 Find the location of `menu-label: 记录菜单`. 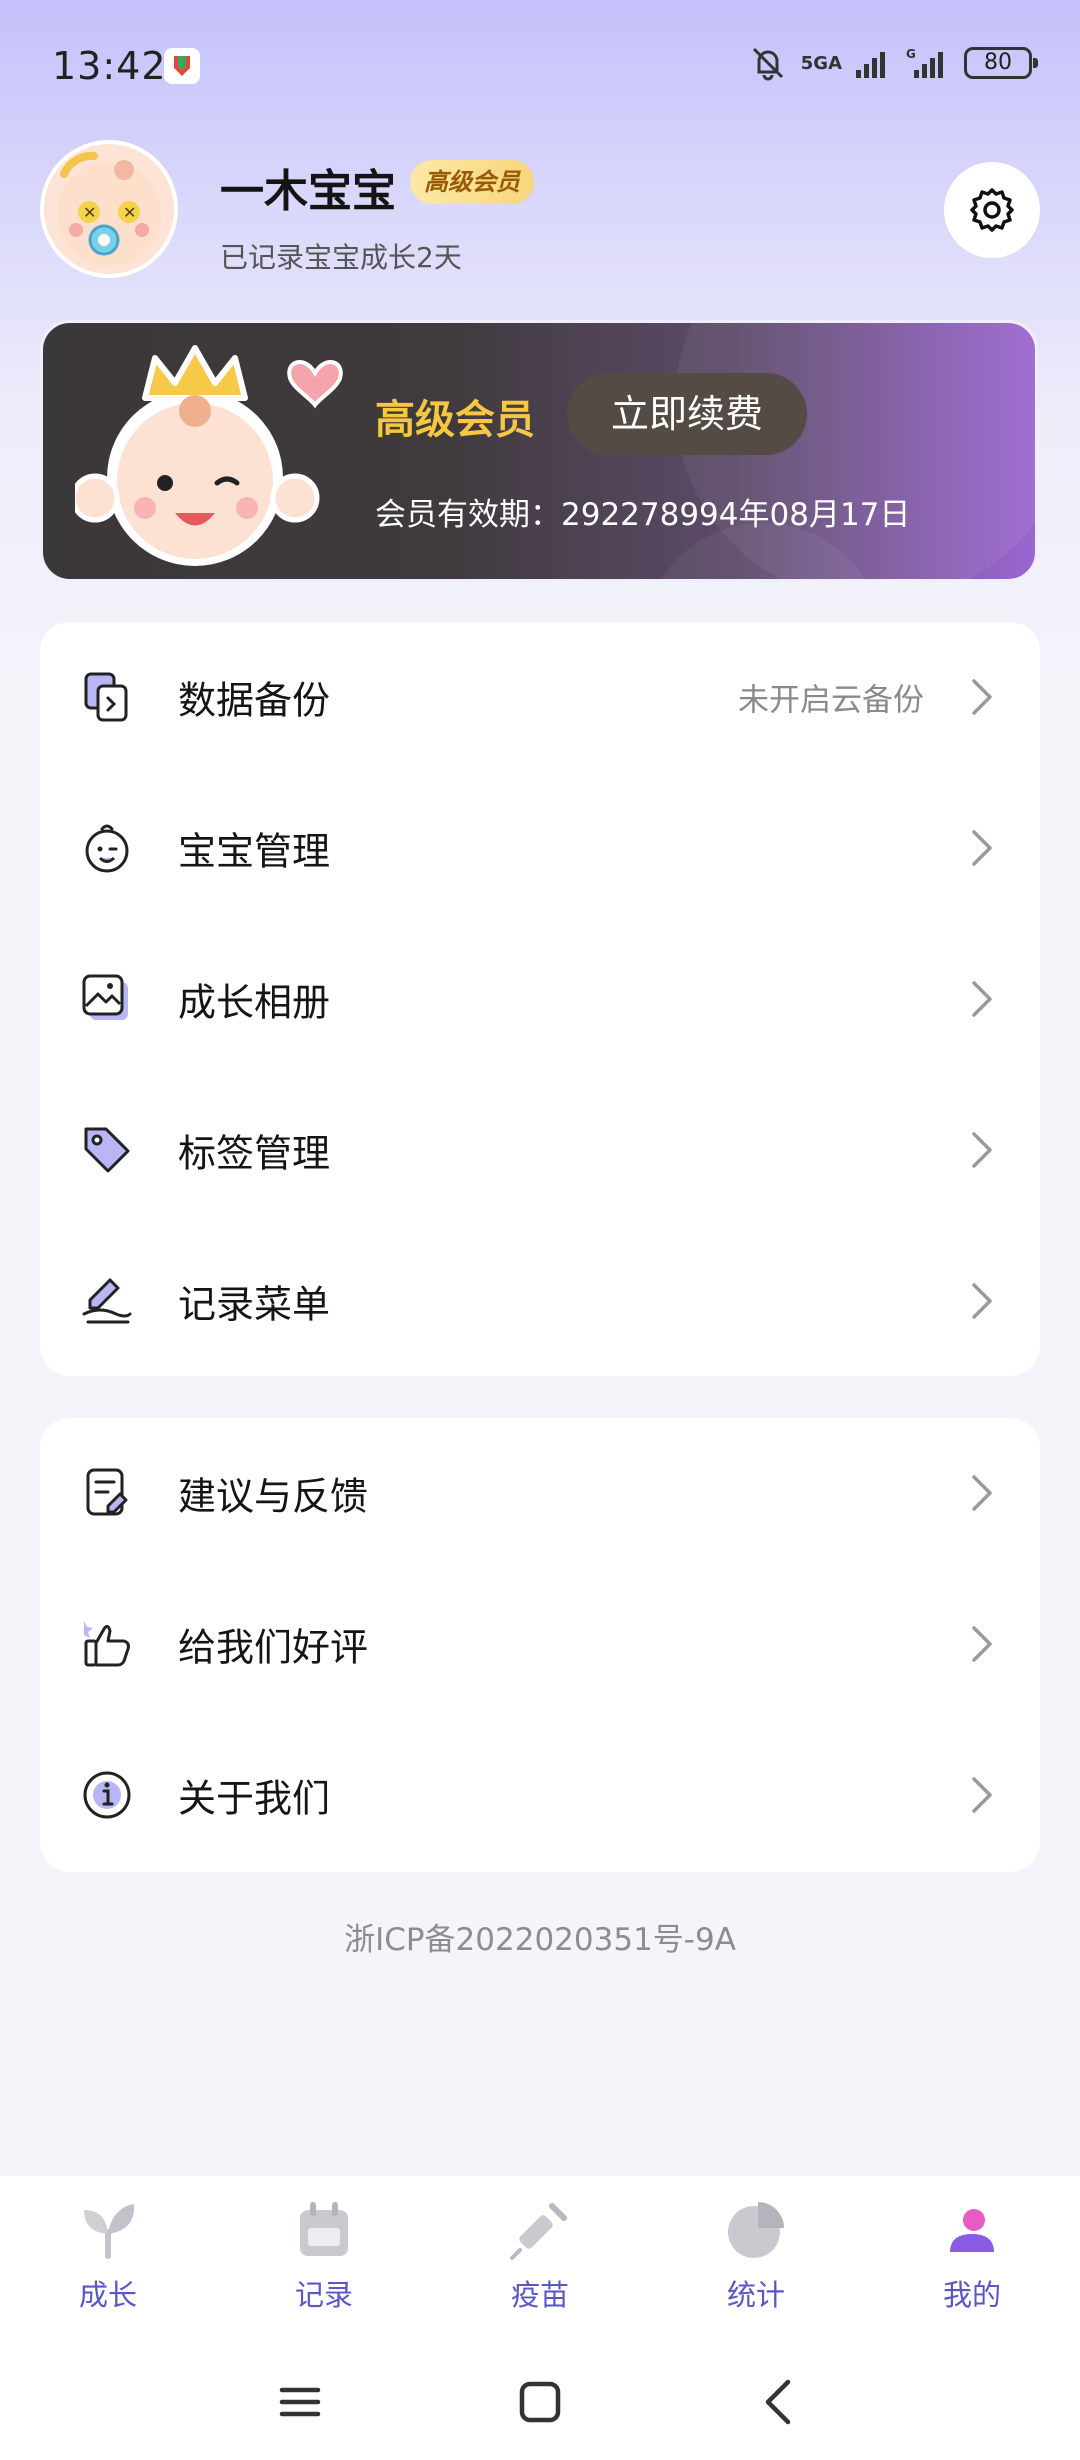

menu-label: 记录菜单 is located at coordinates (254, 1304).